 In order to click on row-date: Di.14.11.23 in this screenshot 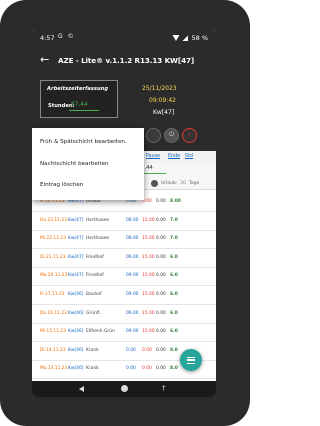, I will do `click(53, 350)`.